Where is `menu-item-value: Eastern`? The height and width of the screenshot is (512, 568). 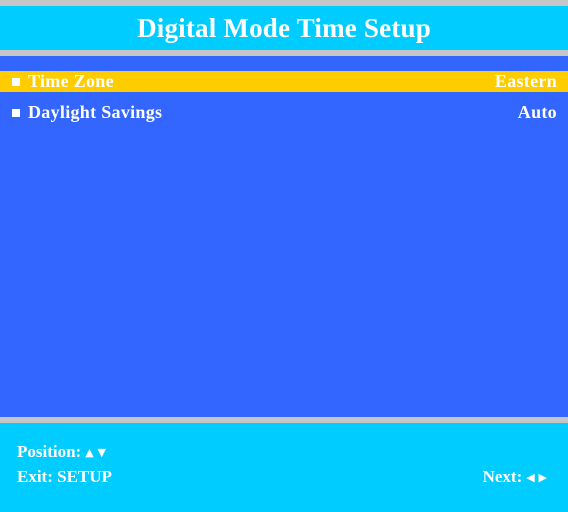 menu-item-value: Eastern is located at coordinates (525, 81).